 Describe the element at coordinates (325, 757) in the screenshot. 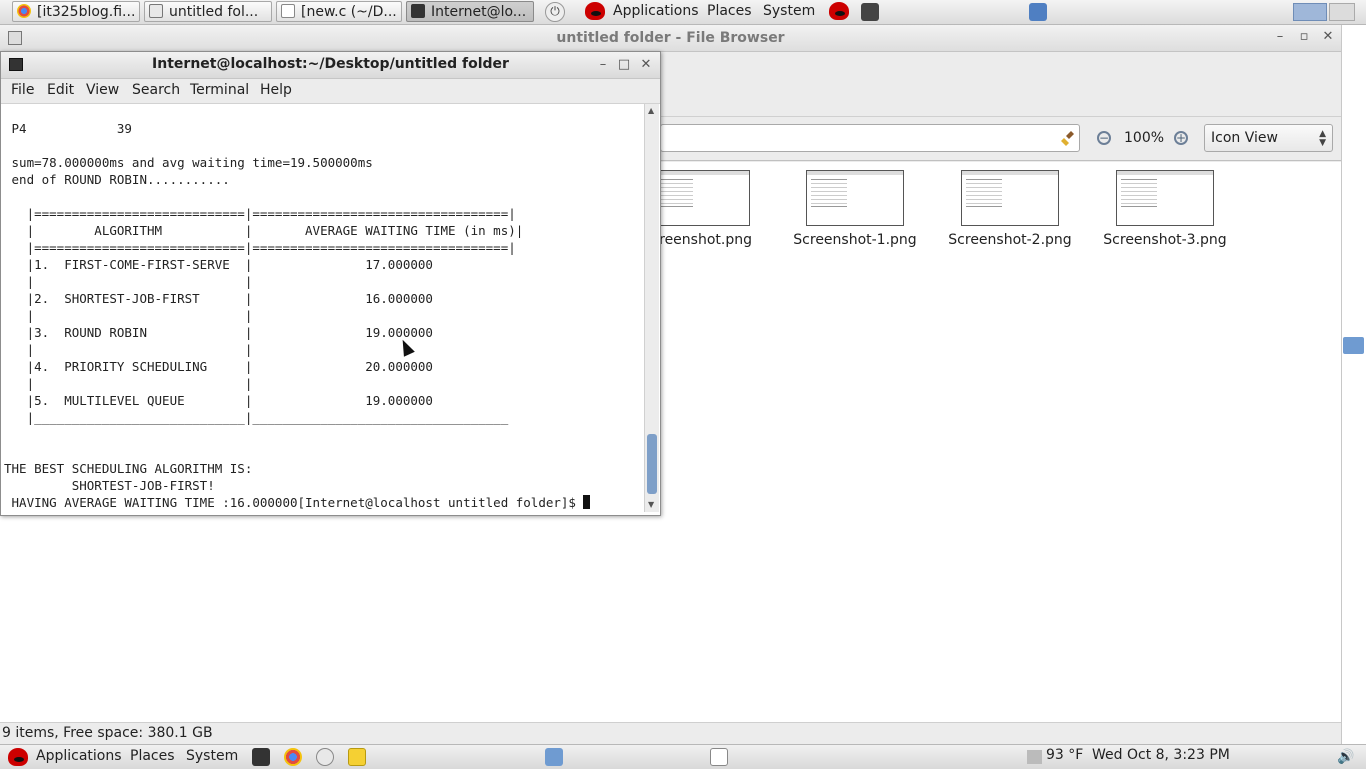

I see `mail-launcher-icon` at that location.